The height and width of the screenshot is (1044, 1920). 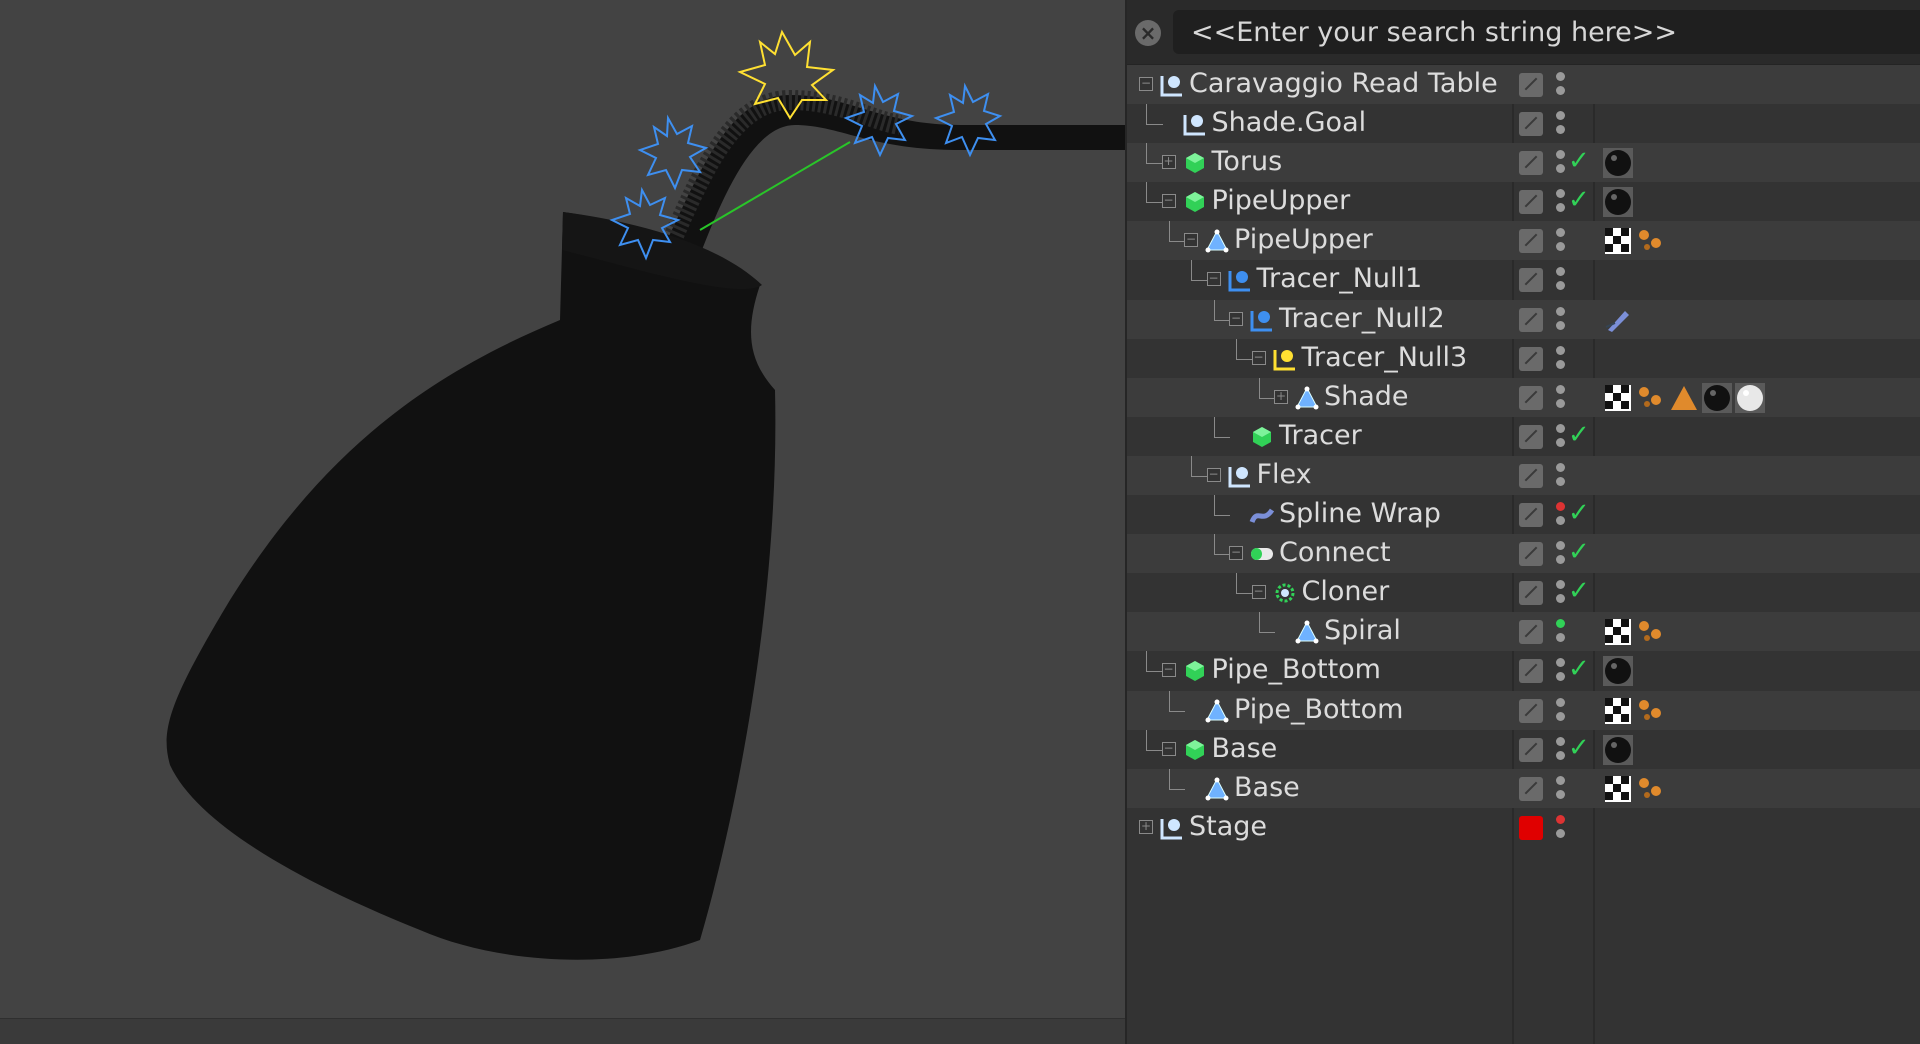 I want to click on object-row: − Connect ✓, so click(x=1523, y=554).